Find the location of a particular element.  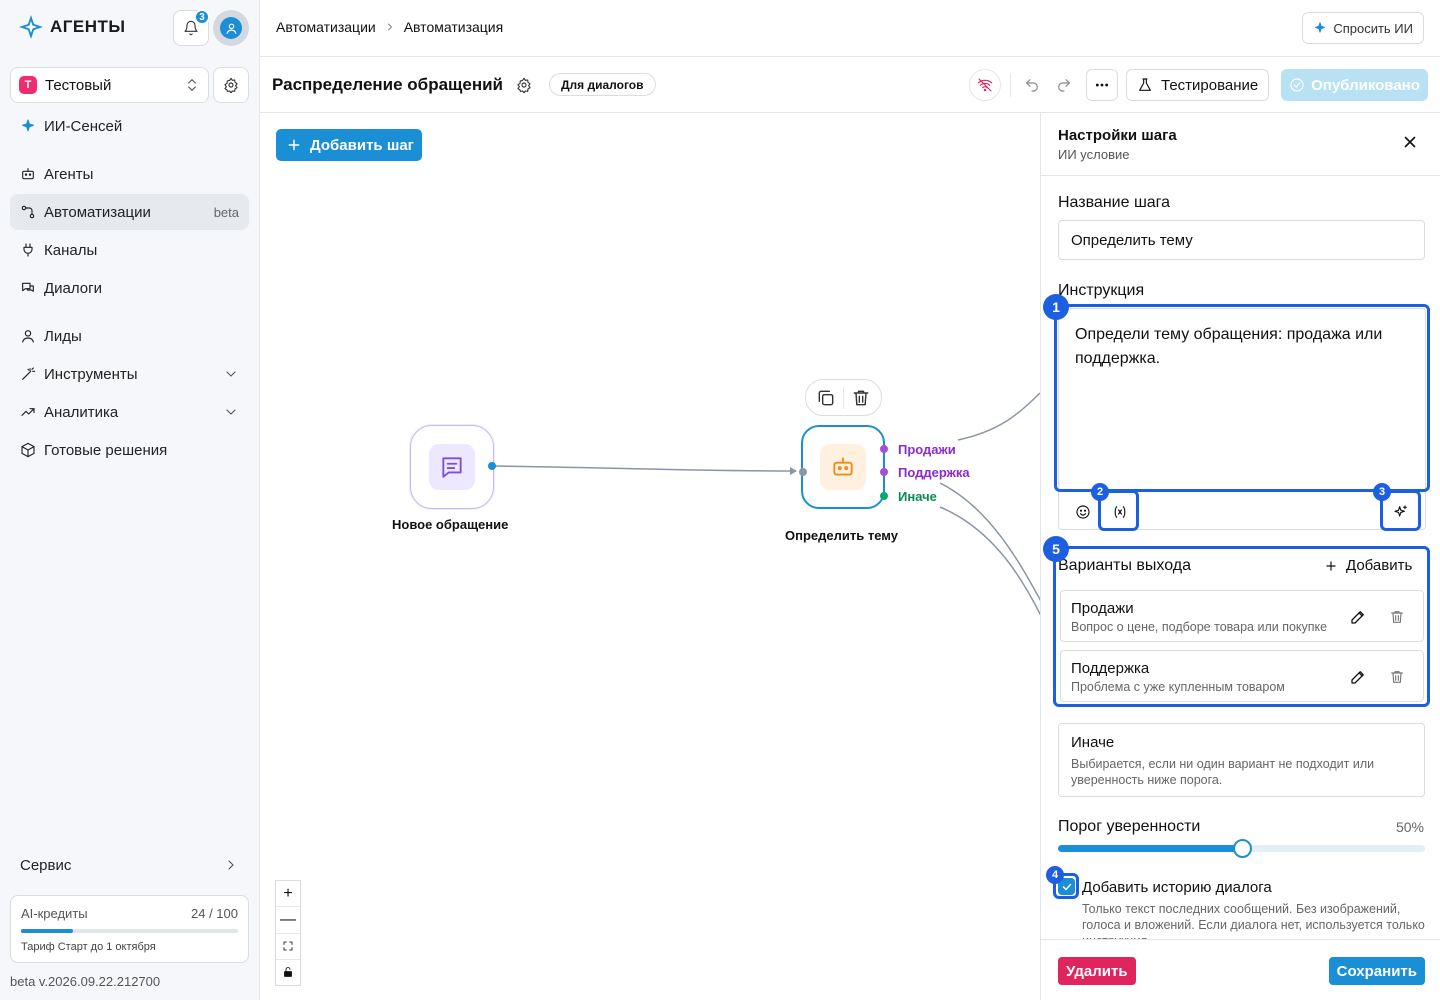

toolbar-divider is located at coordinates (1010, 85).